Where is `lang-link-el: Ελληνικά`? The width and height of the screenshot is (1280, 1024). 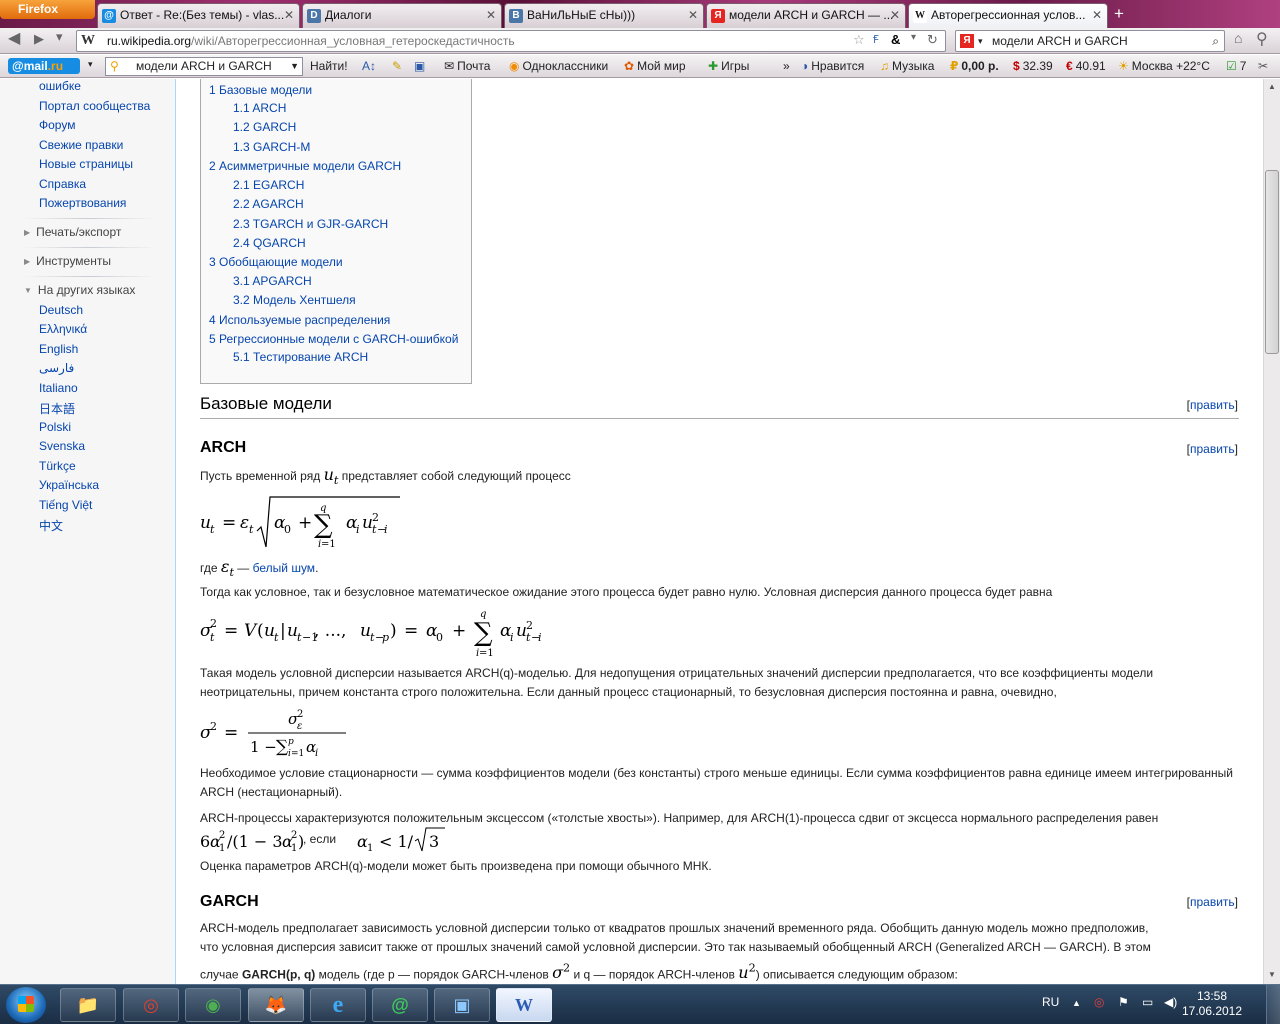
lang-link-el: Ελληνικά is located at coordinates (63, 329).